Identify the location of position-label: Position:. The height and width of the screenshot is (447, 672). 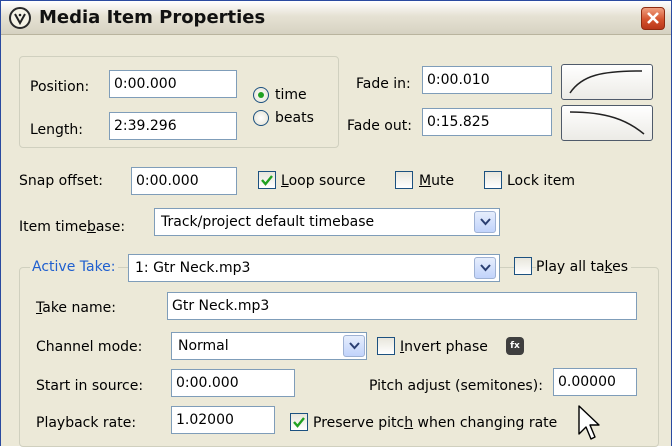
(60, 87).